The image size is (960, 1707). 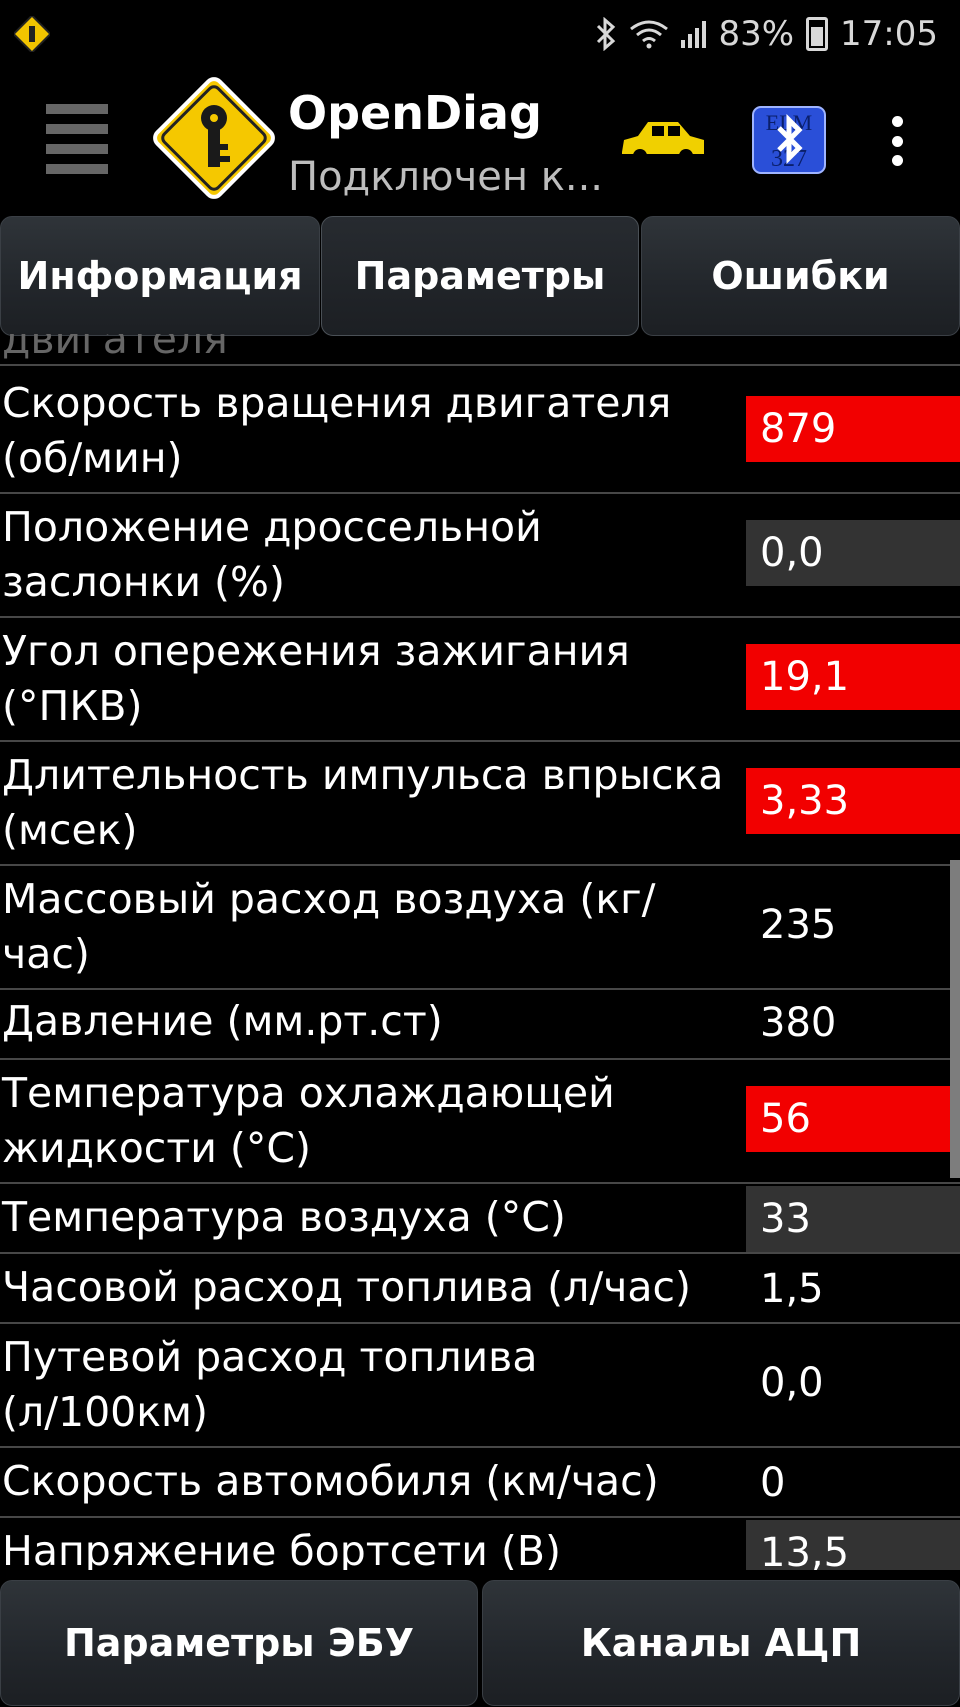 I want to click on tab-errors: Ошибки, so click(x=800, y=276).